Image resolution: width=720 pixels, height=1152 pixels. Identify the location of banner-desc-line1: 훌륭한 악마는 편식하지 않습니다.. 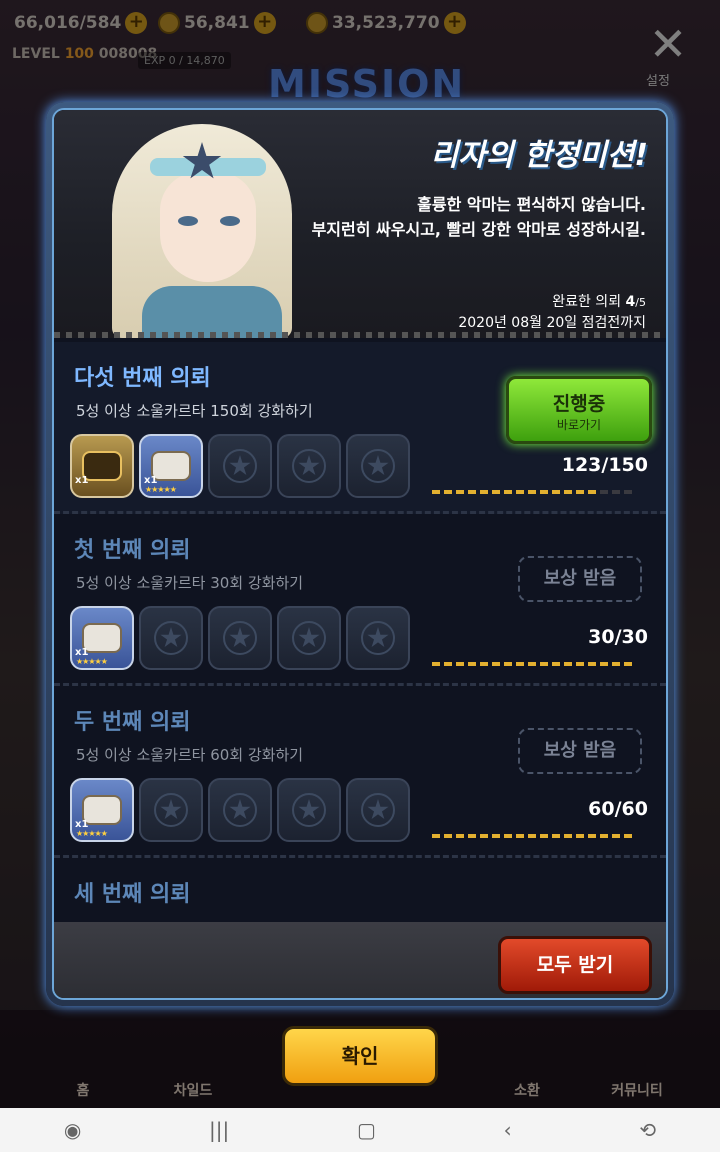
(531, 204).